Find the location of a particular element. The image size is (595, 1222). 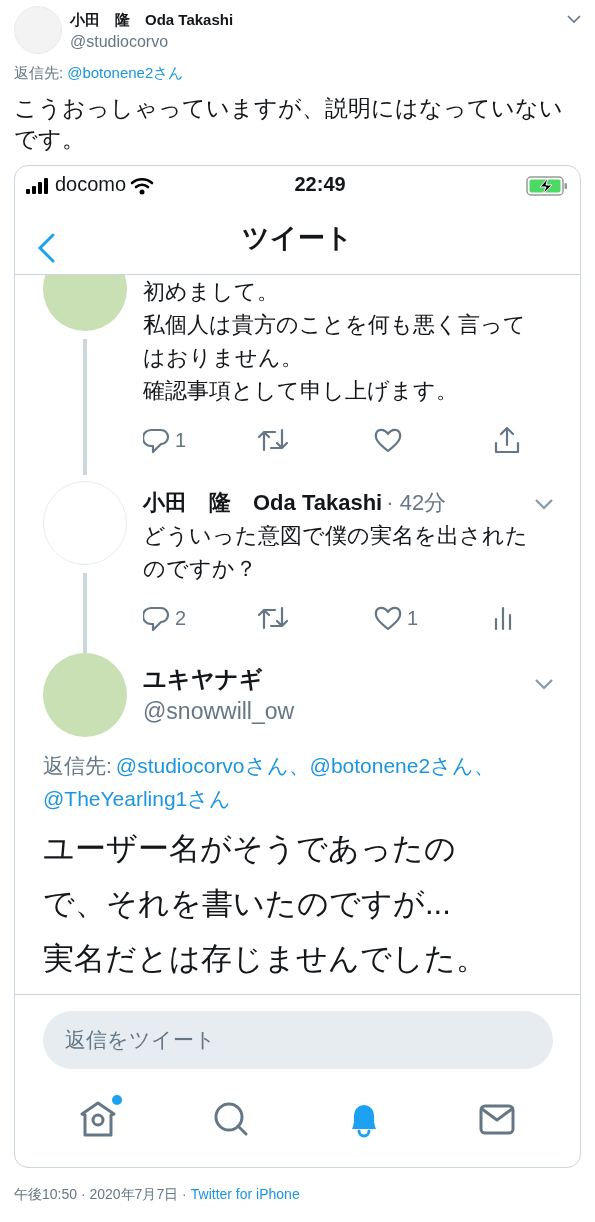

user-handle: @snowwill_ow is located at coordinates (219, 711).